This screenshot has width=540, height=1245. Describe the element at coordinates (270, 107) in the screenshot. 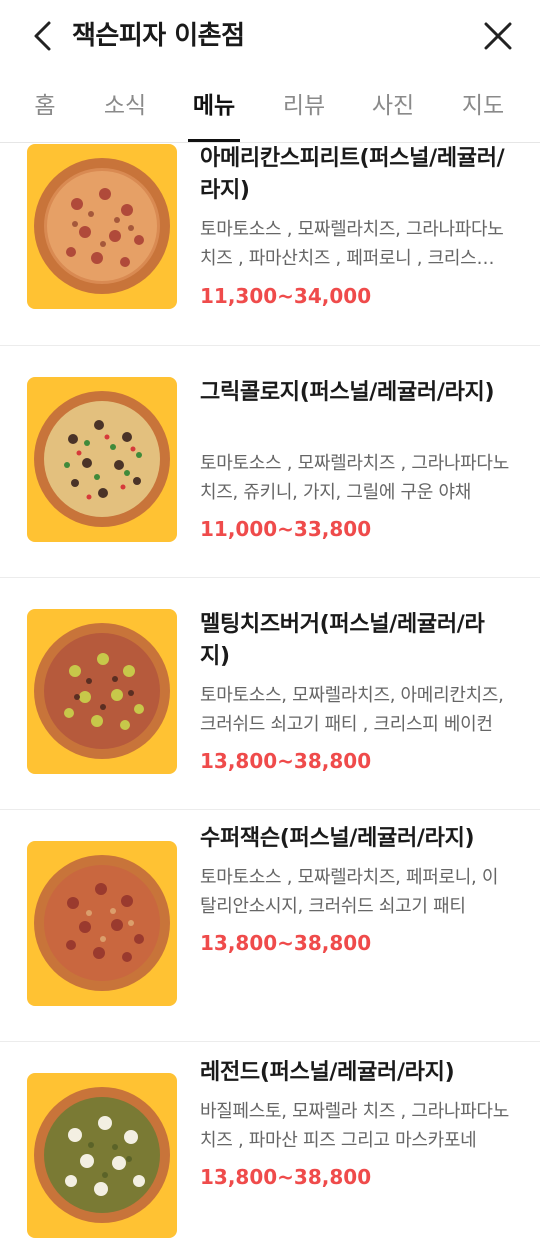

I see `tab-bar: 홈 소식 메뉴 리뷰 사진 지도` at that location.